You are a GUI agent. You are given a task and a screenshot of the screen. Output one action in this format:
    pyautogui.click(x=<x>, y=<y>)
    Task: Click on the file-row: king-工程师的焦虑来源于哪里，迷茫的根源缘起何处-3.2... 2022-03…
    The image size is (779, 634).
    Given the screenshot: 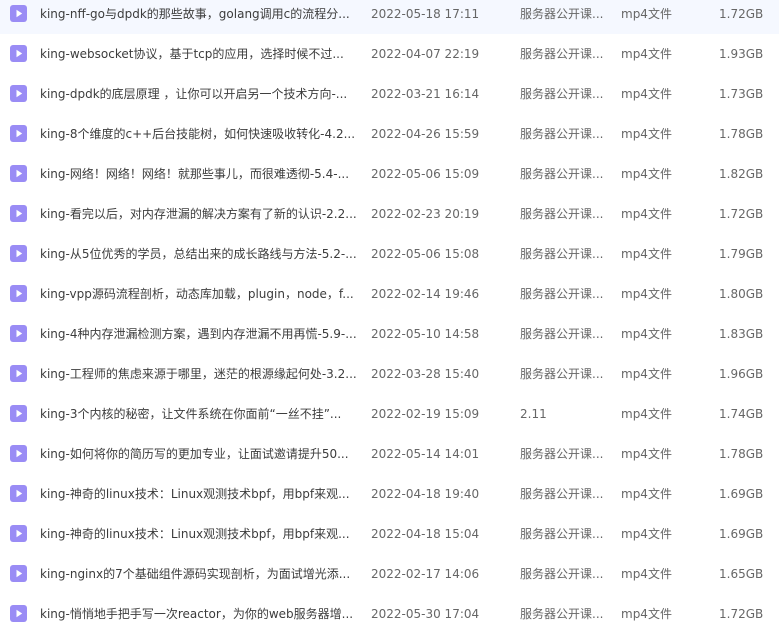 What is the action you would take?
    pyautogui.click(x=389, y=374)
    